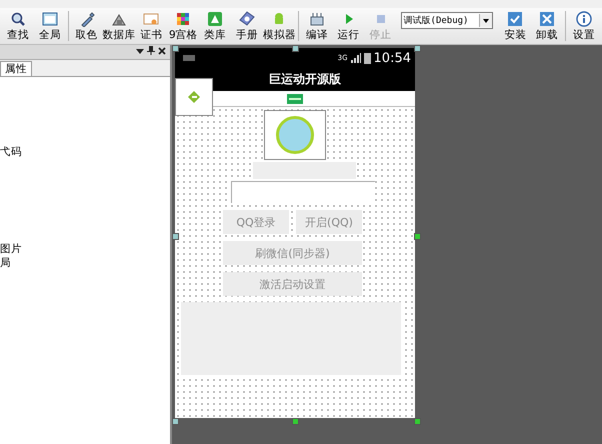 This screenshot has height=444, width=602. I want to click on window-icon, so click(50, 18).